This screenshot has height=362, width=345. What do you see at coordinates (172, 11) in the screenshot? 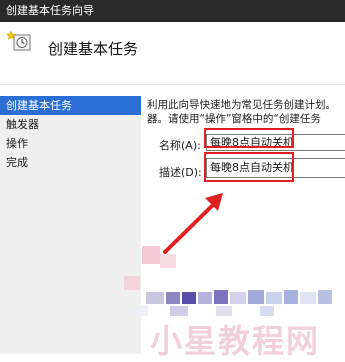
I see `window-titlebar: 创建基本任务向导` at bounding box center [172, 11].